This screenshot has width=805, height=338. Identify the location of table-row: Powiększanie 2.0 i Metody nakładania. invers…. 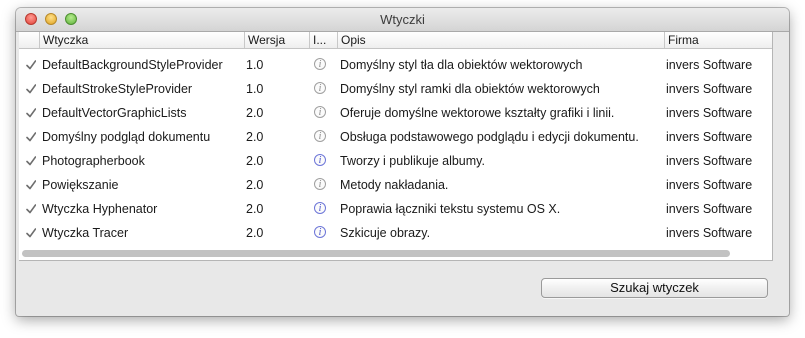
(395, 185).